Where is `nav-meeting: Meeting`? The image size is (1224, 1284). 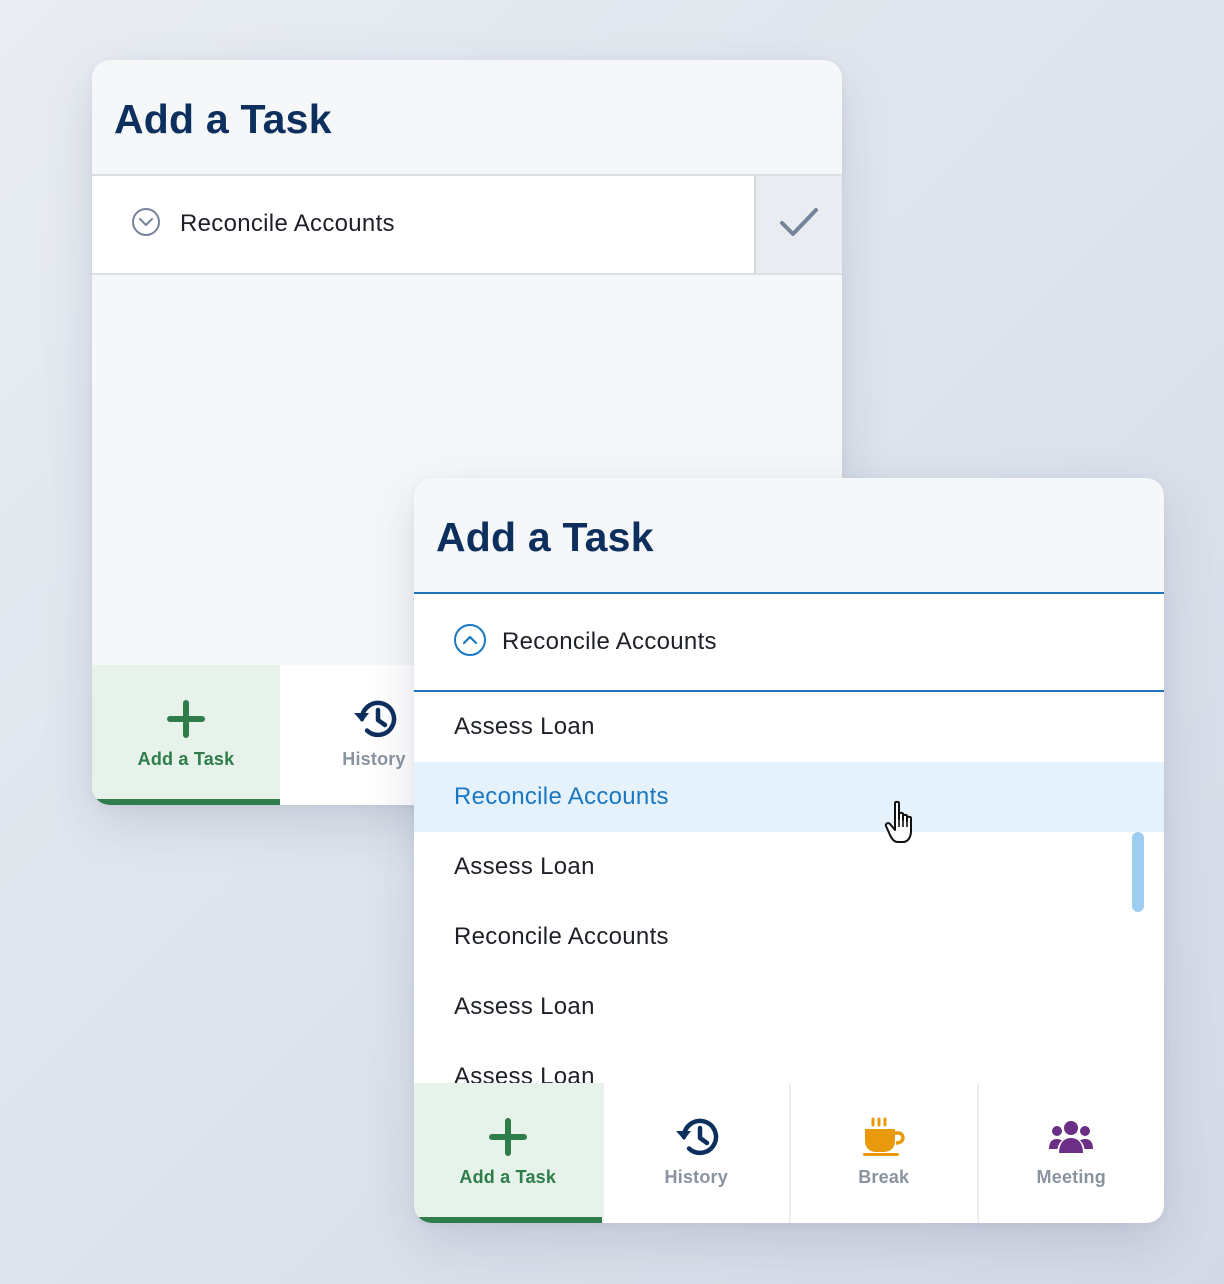 nav-meeting: Meeting is located at coordinates (1070, 1153).